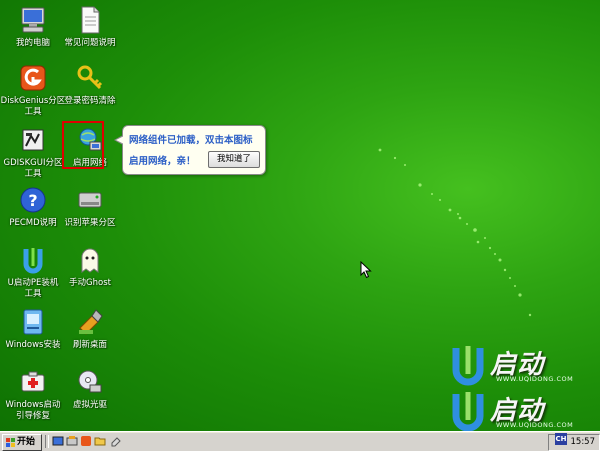 This screenshot has width=600, height=451. Describe the element at coordinates (58, 441) in the screenshot. I see `show-desktop-icon` at that location.